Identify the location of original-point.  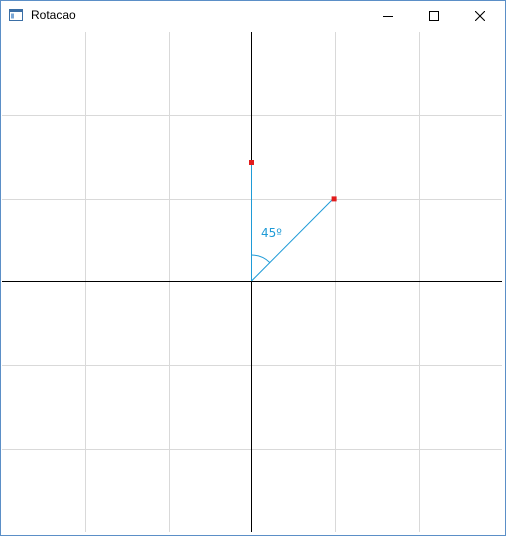
(251, 162).